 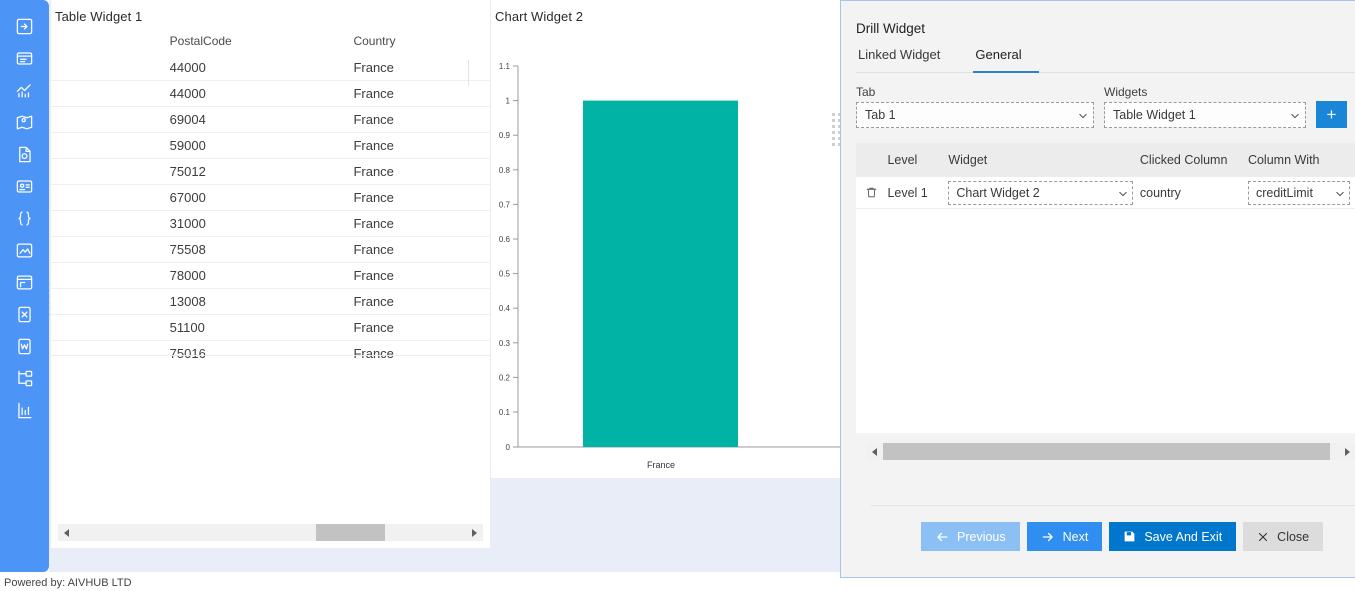 I want to click on previous-button: Previous, so click(x=970, y=536).